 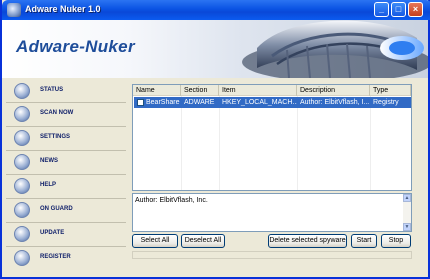 What do you see at coordinates (63, 9) in the screenshot?
I see `window-title: Adware Nuker 1.0` at bounding box center [63, 9].